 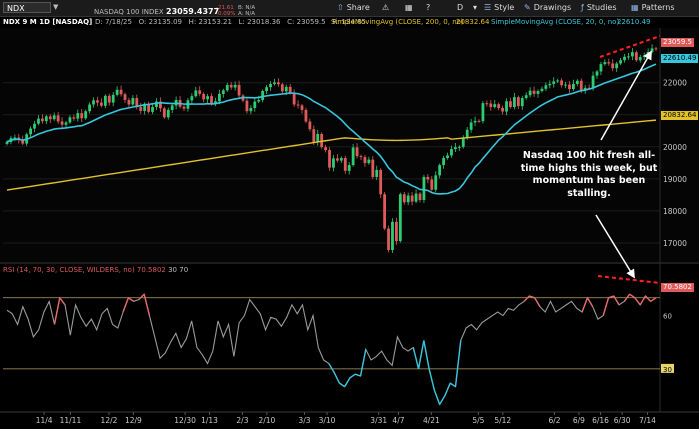 What do you see at coordinates (629, 279) in the screenshot?
I see `rsi-trendline` at bounding box center [629, 279].